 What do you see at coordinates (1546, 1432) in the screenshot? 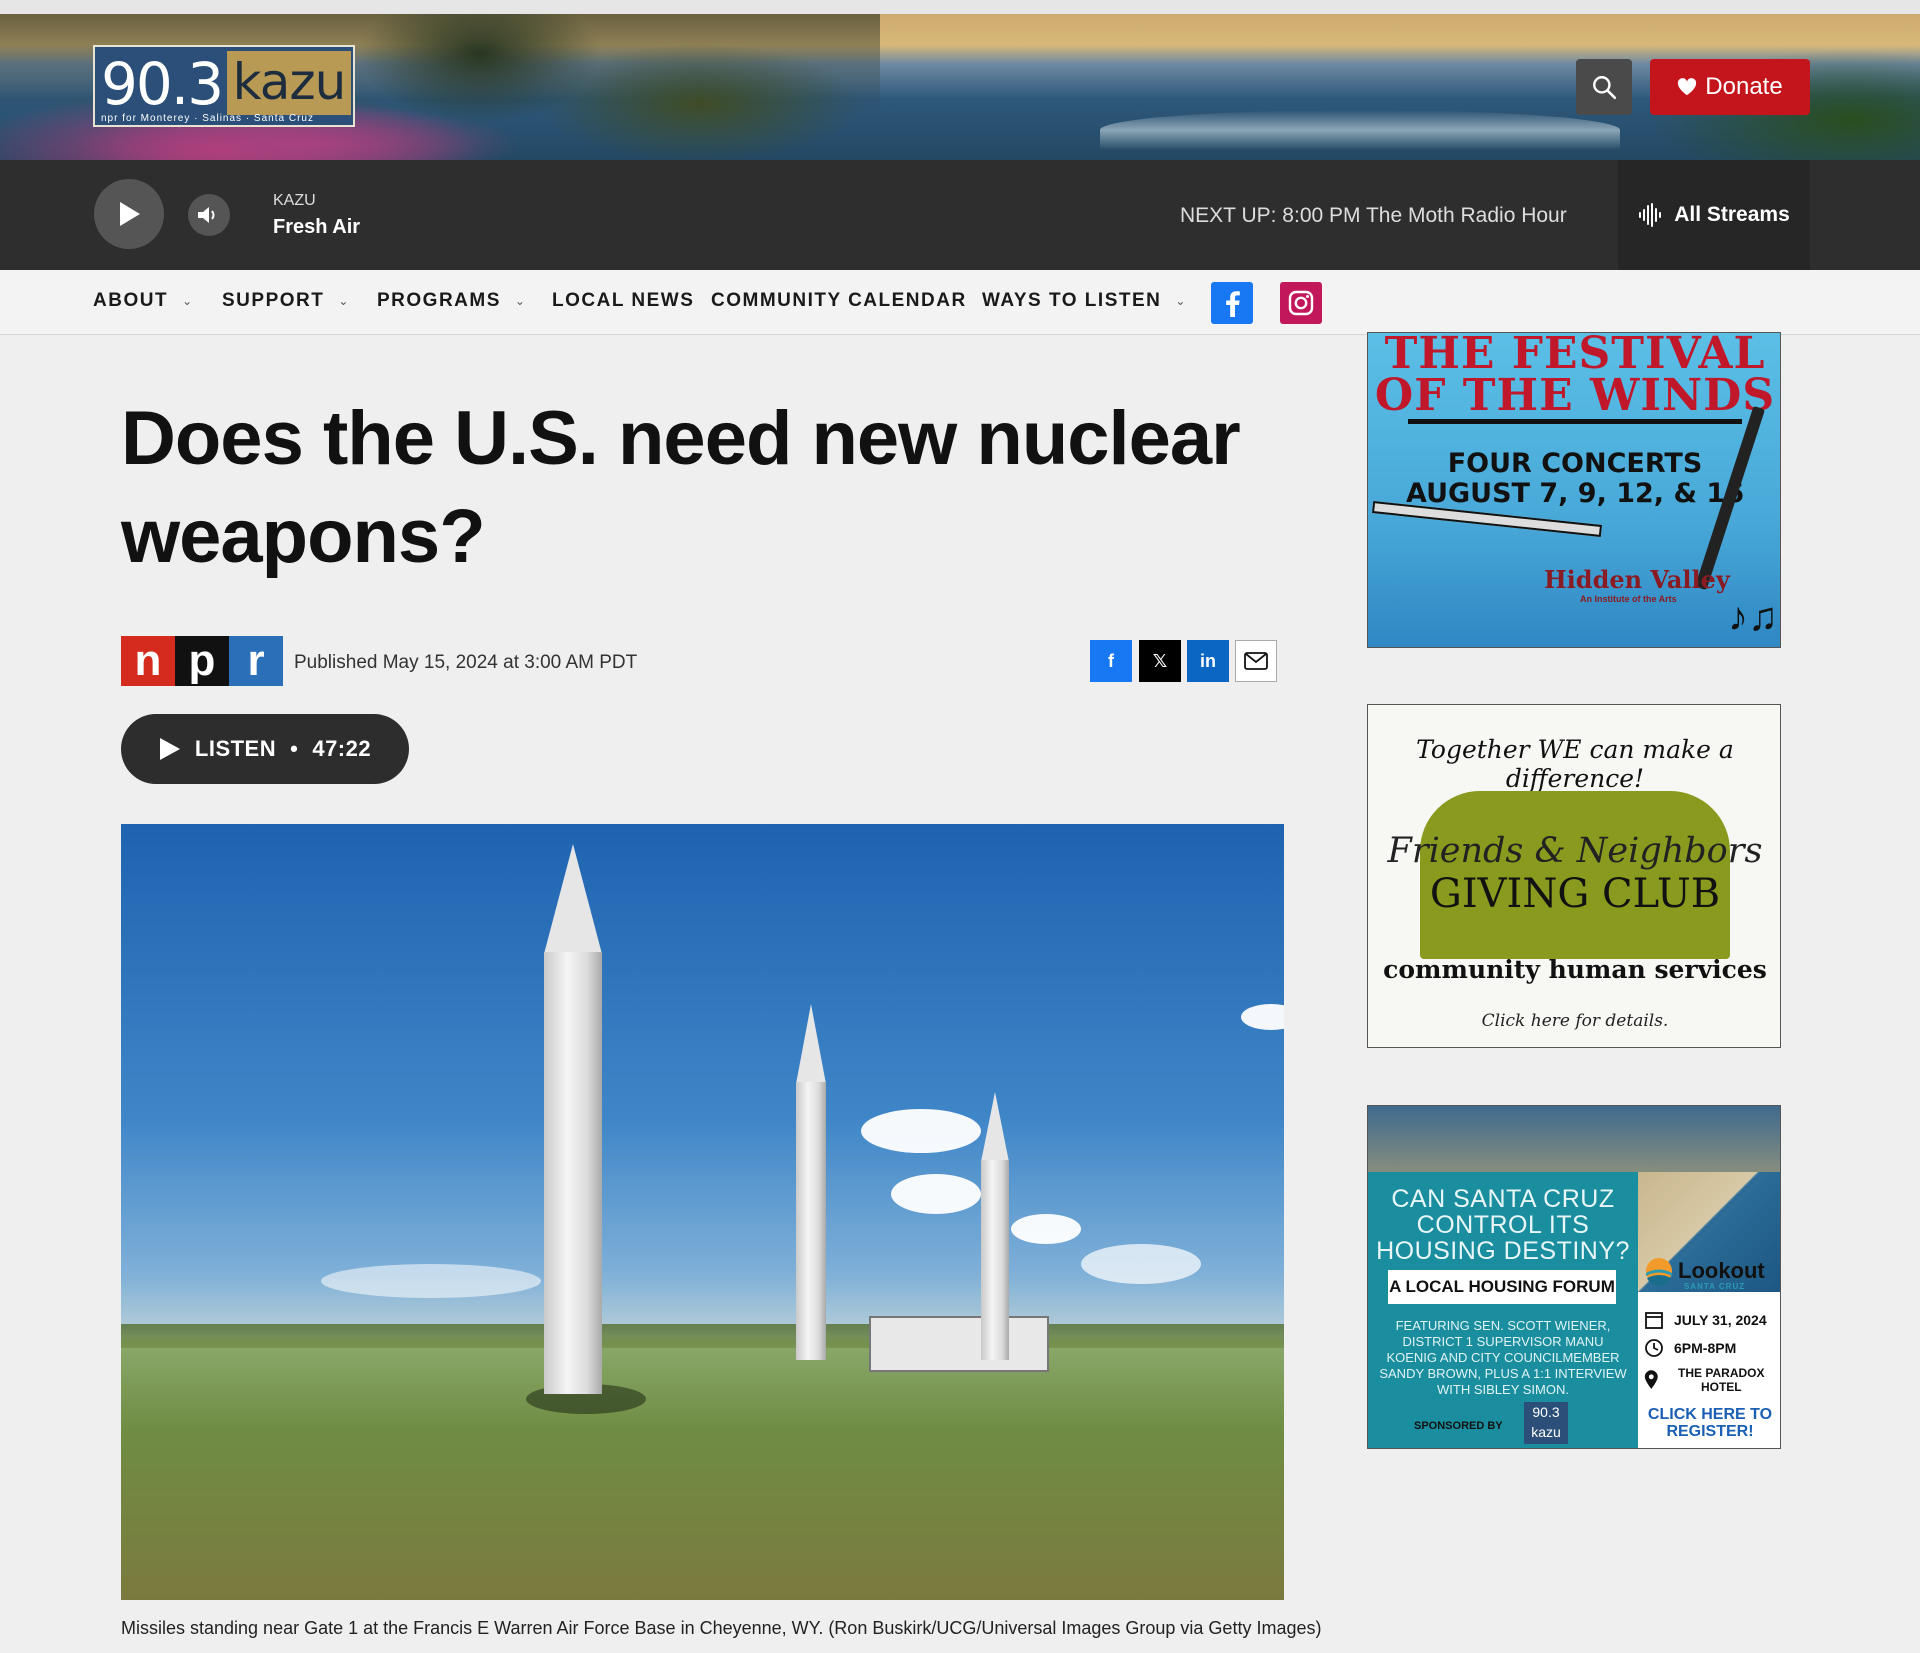
I see `ad3-kazu-name: kazu` at bounding box center [1546, 1432].